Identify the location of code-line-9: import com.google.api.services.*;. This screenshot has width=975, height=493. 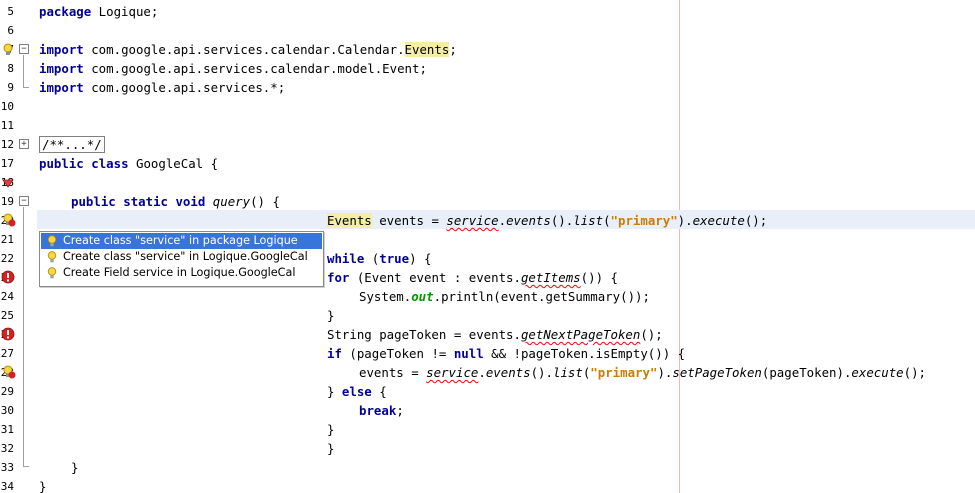
(162, 87).